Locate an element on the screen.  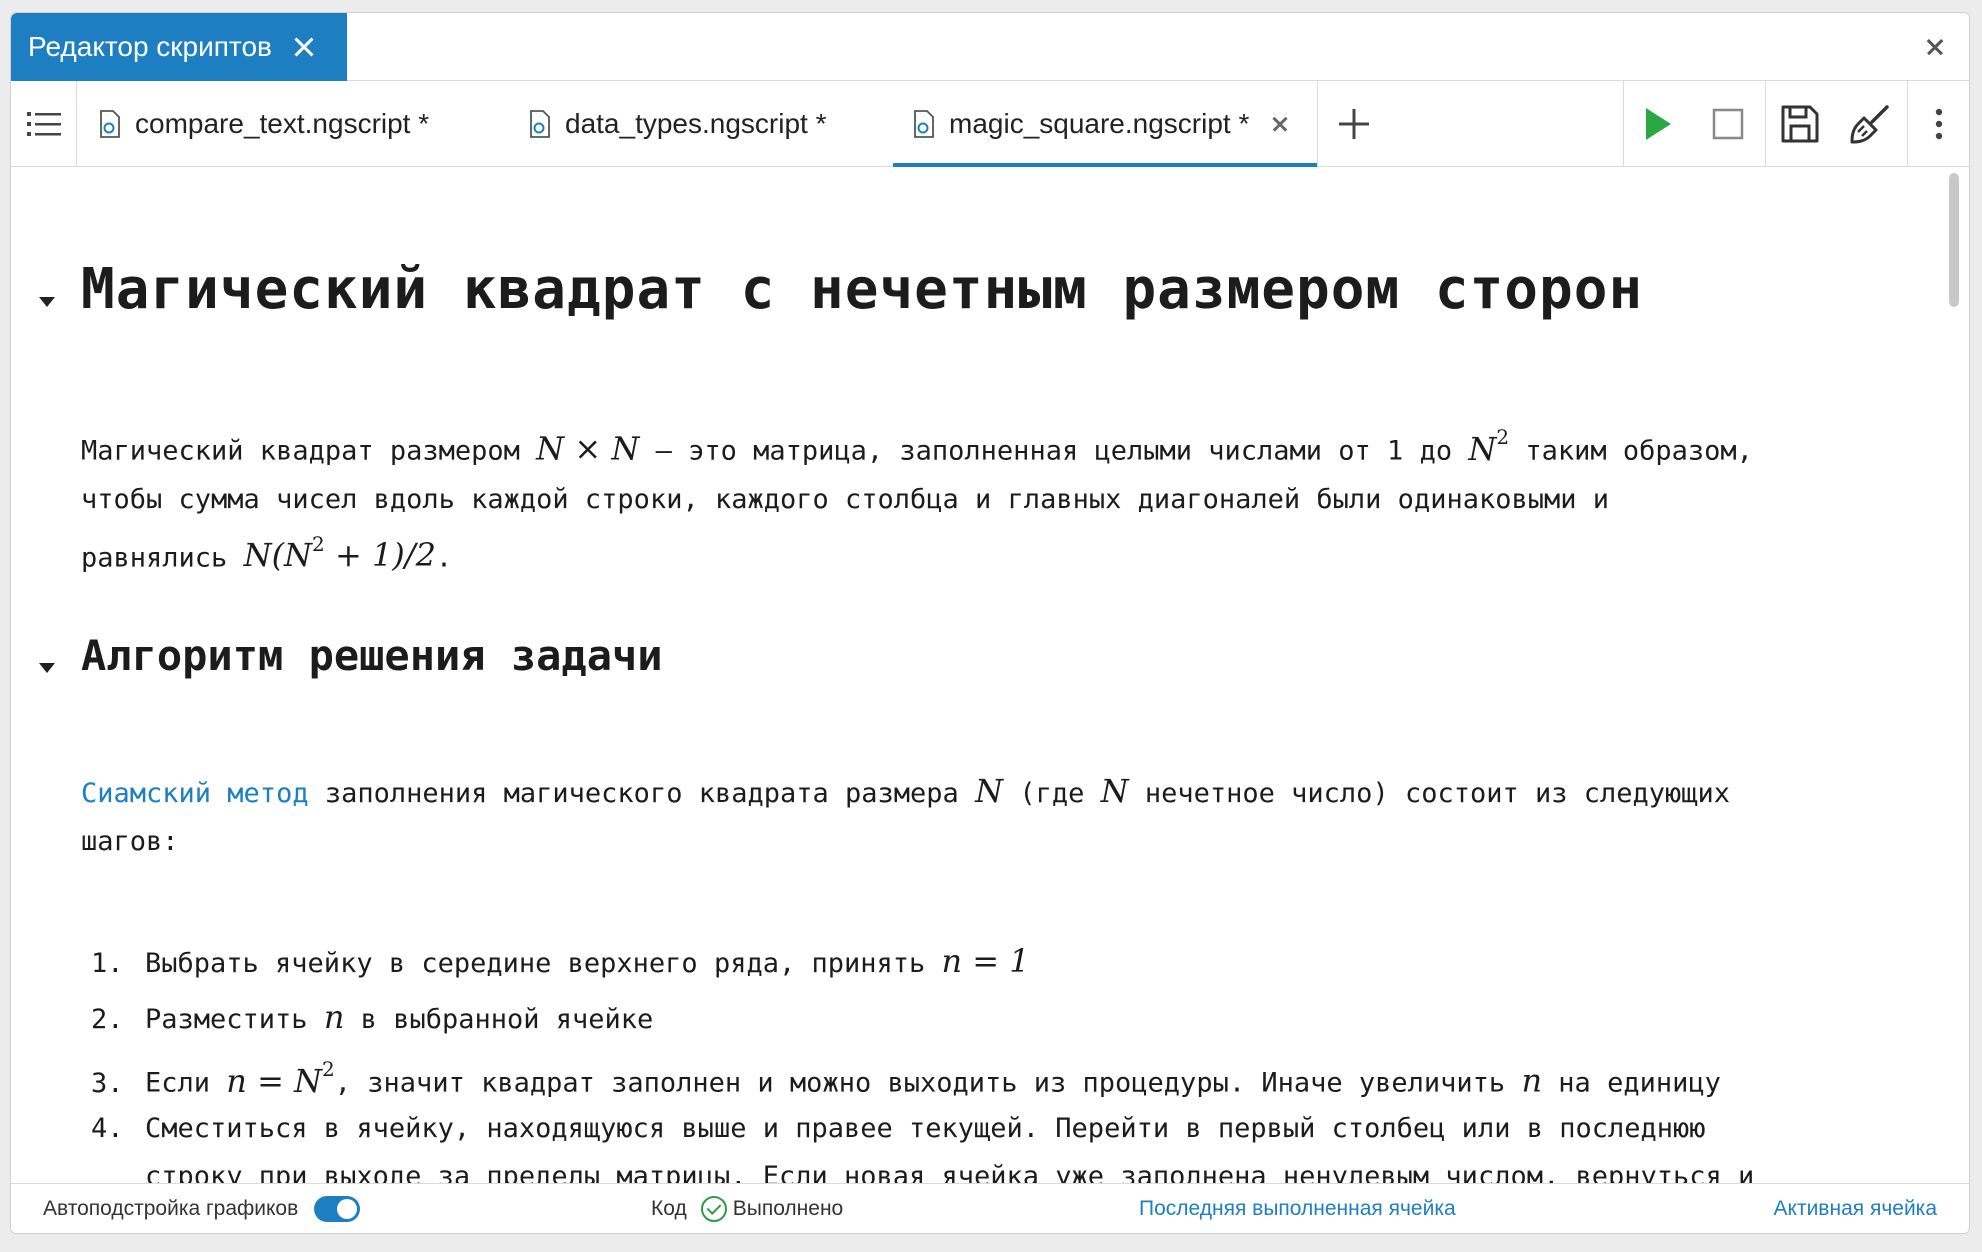
new-tab-button is located at coordinates (1354, 124).